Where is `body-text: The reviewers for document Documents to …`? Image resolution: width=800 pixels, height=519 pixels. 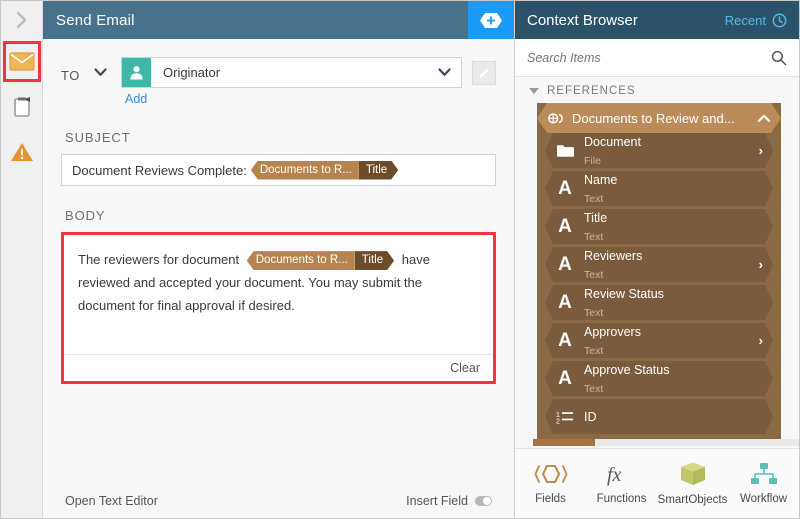
body-text: The reviewers for document Documents to … is located at coordinates (278, 294).